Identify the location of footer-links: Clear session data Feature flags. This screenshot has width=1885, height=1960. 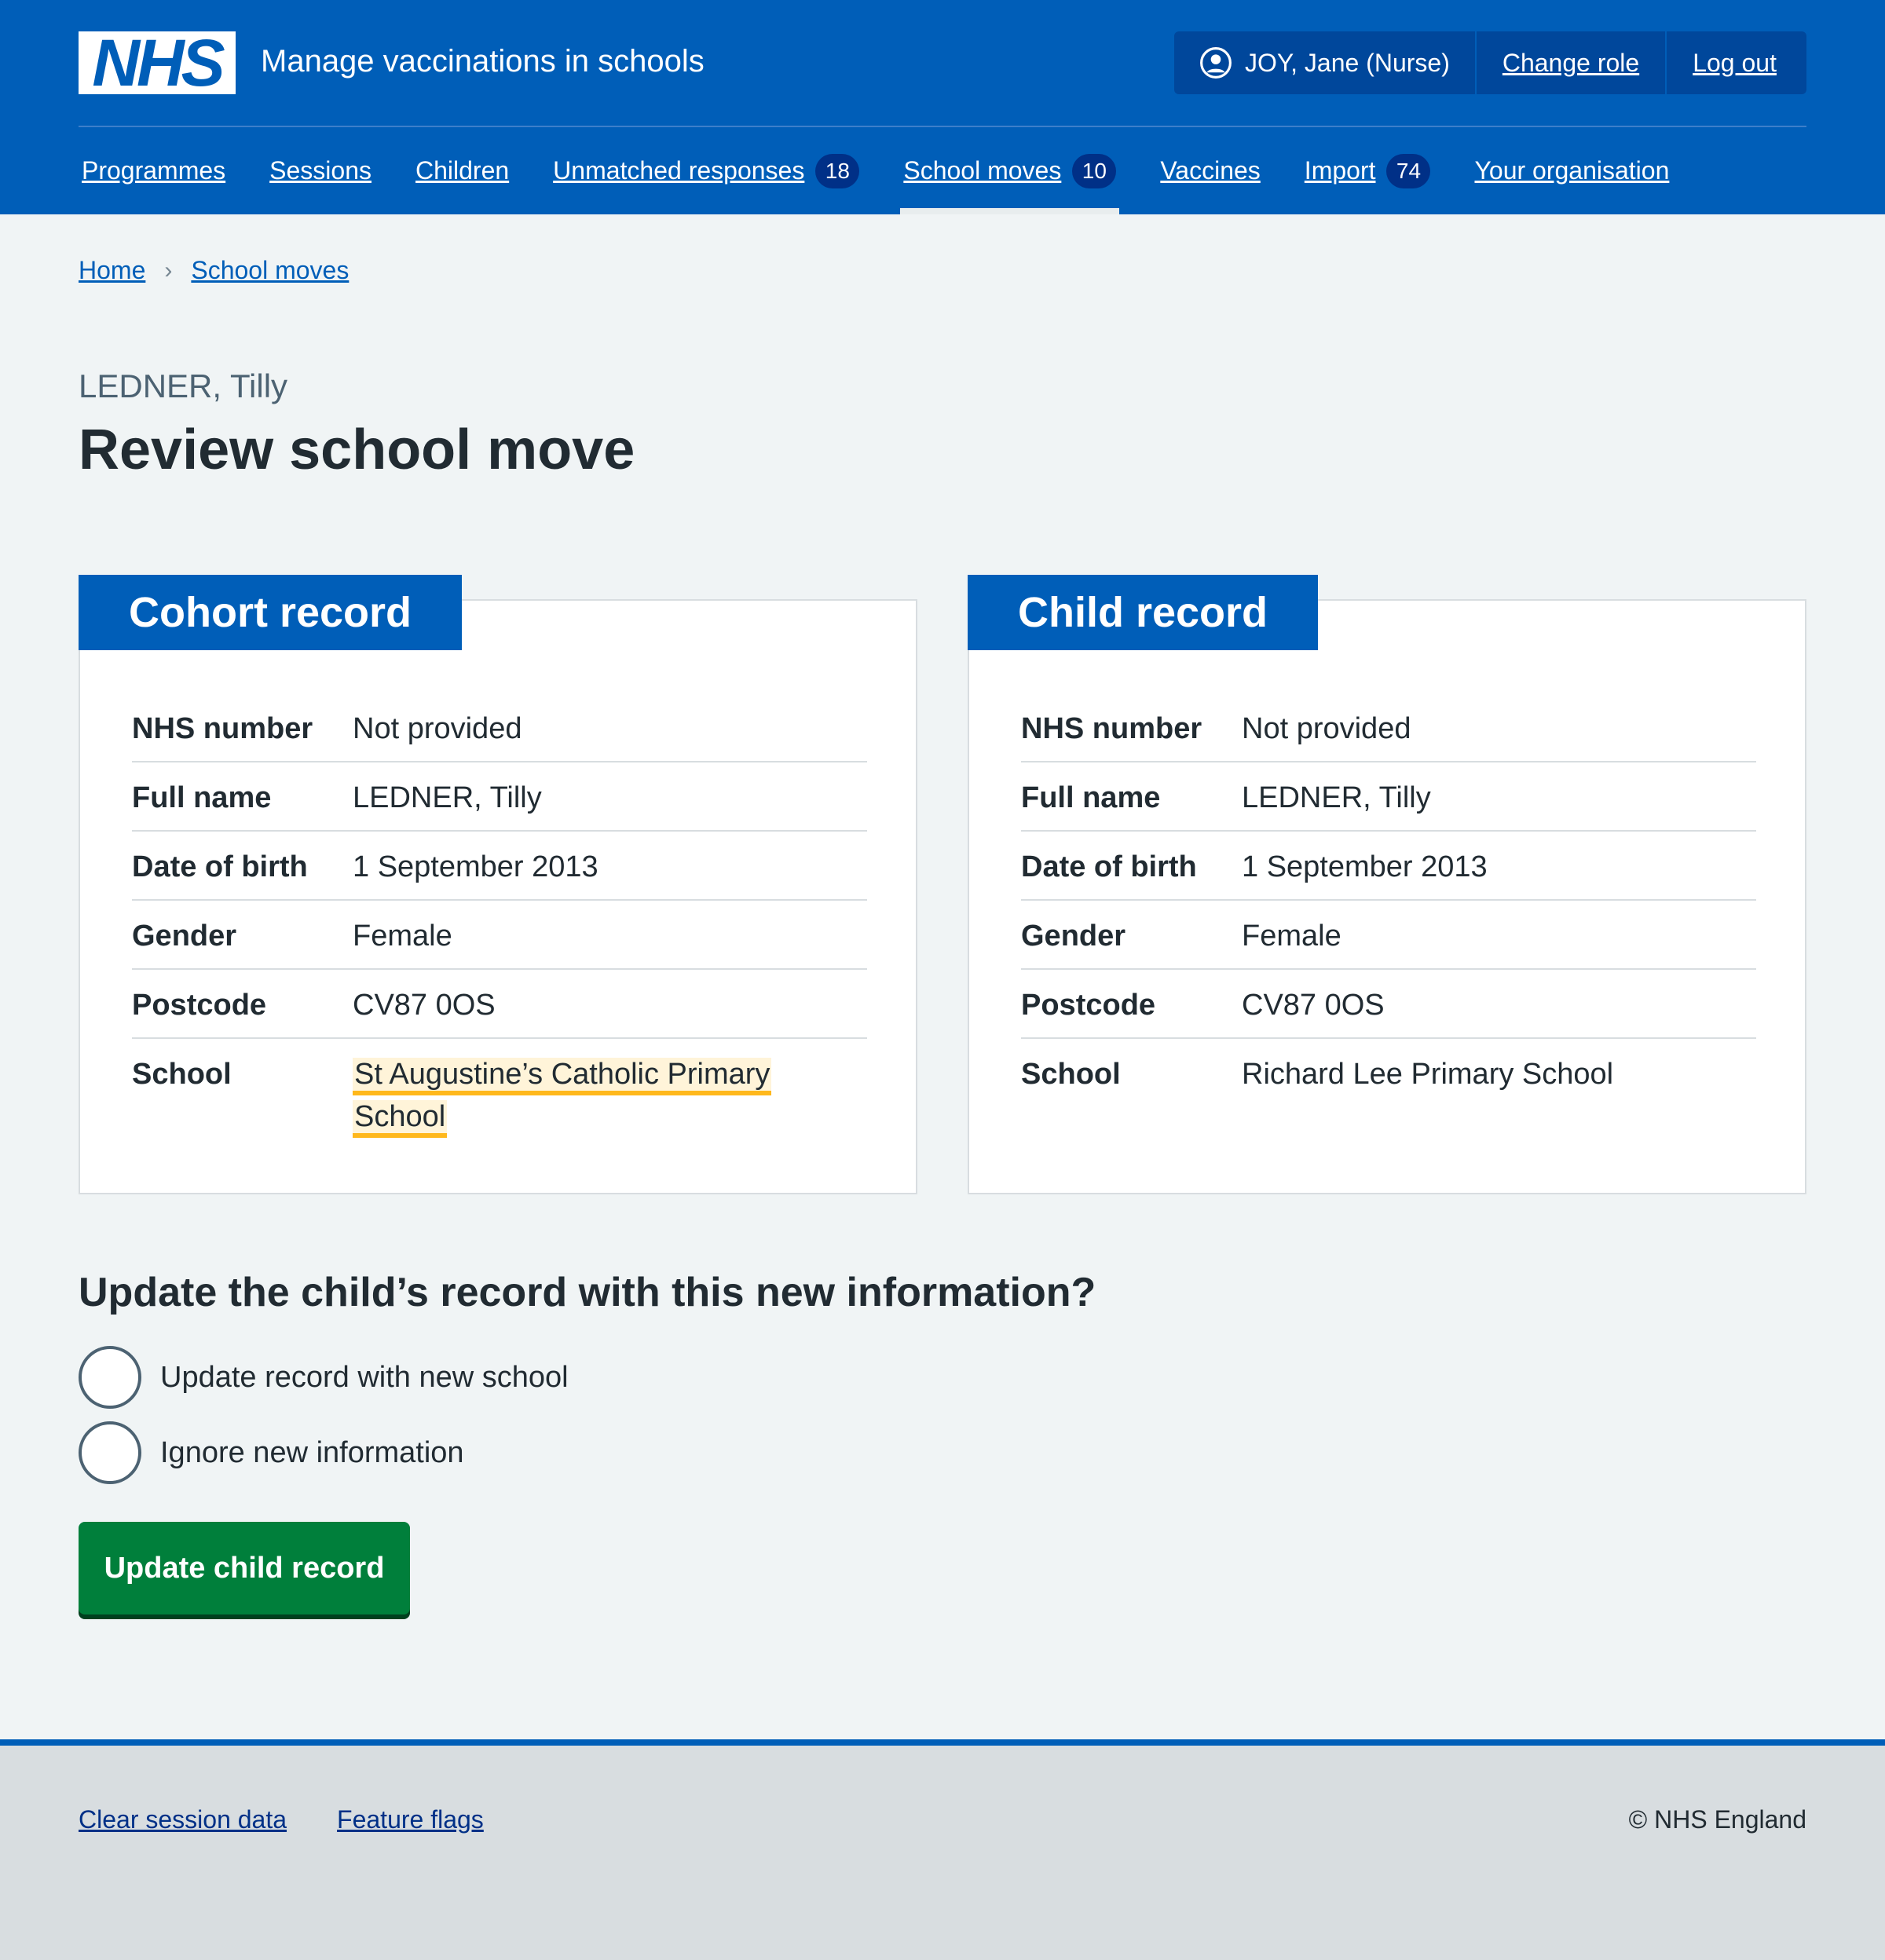
(306, 1819).